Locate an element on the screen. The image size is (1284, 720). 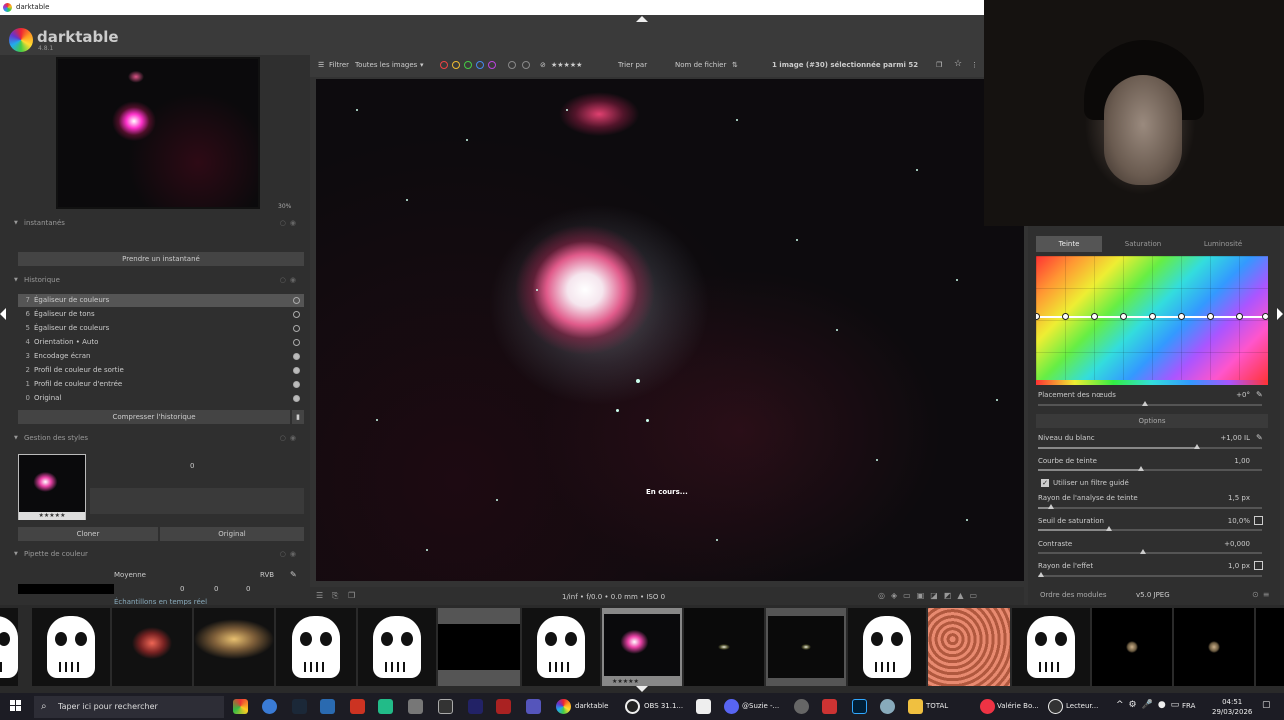
snapshots-header: instantanés ○◉ is located at coordinates (159, 223).